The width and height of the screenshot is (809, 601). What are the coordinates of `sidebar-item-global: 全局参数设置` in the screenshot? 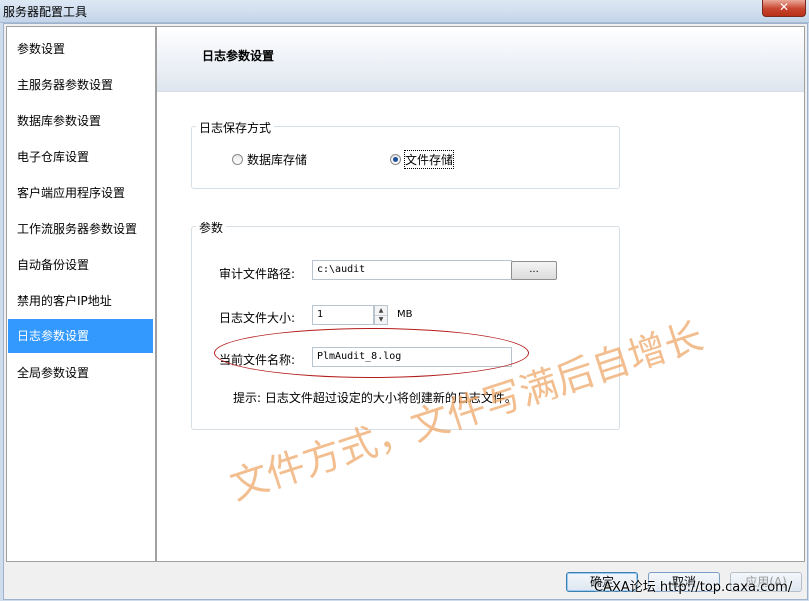 It's located at (80, 373).